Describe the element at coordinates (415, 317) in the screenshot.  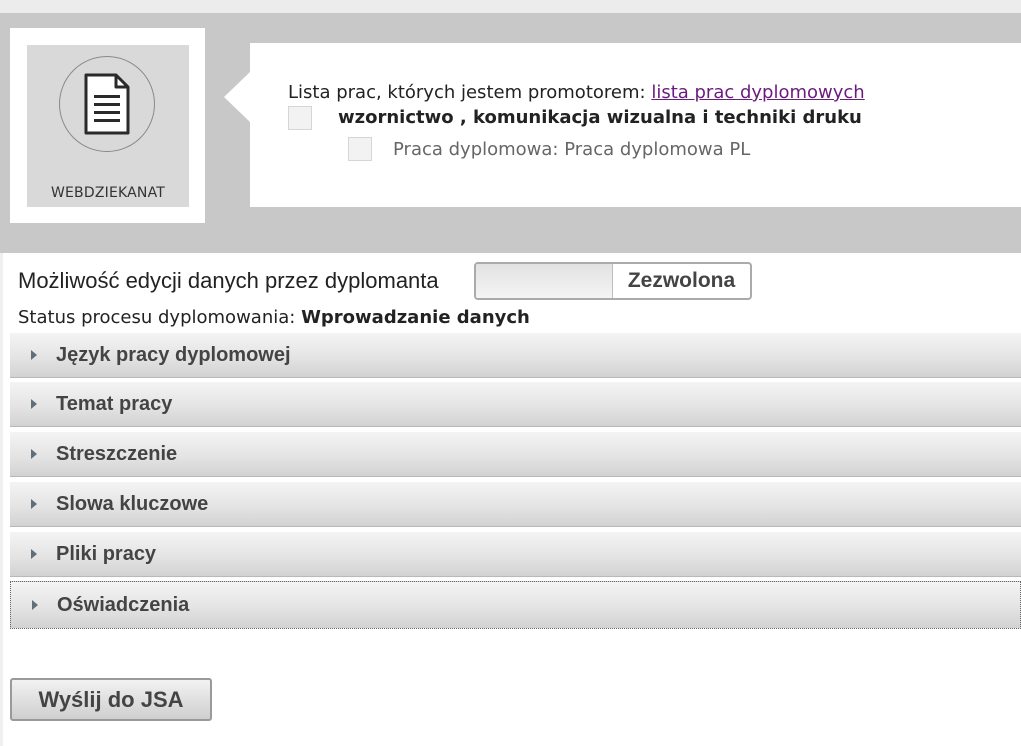
I see `status-value: Wprowadzanie danych` at that location.